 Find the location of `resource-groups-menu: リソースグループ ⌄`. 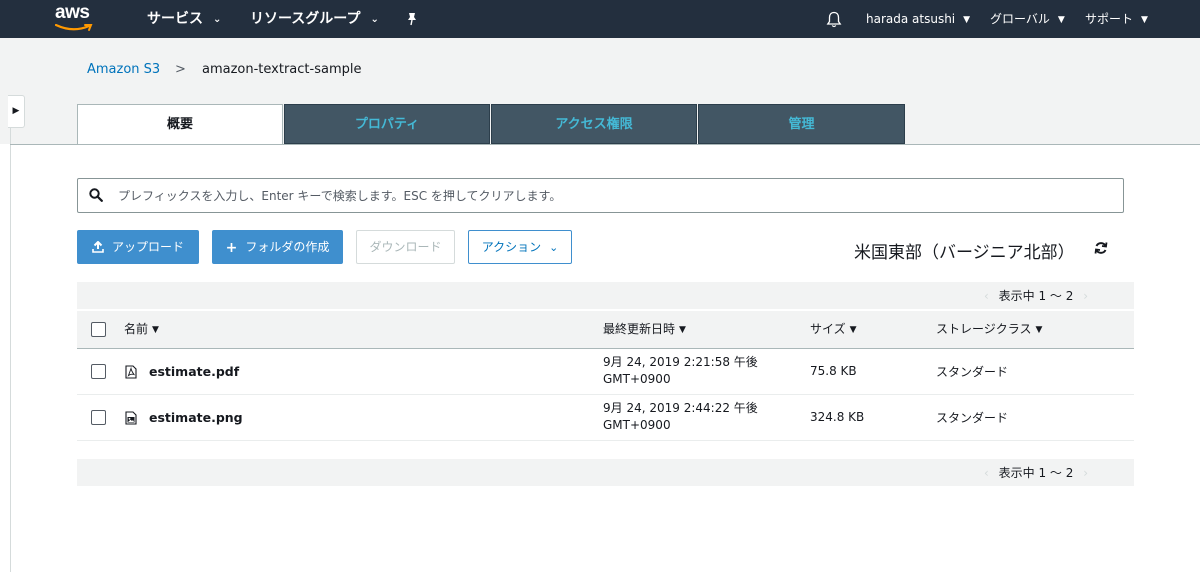

resource-groups-menu: リソースグループ ⌄ is located at coordinates (314, 19).